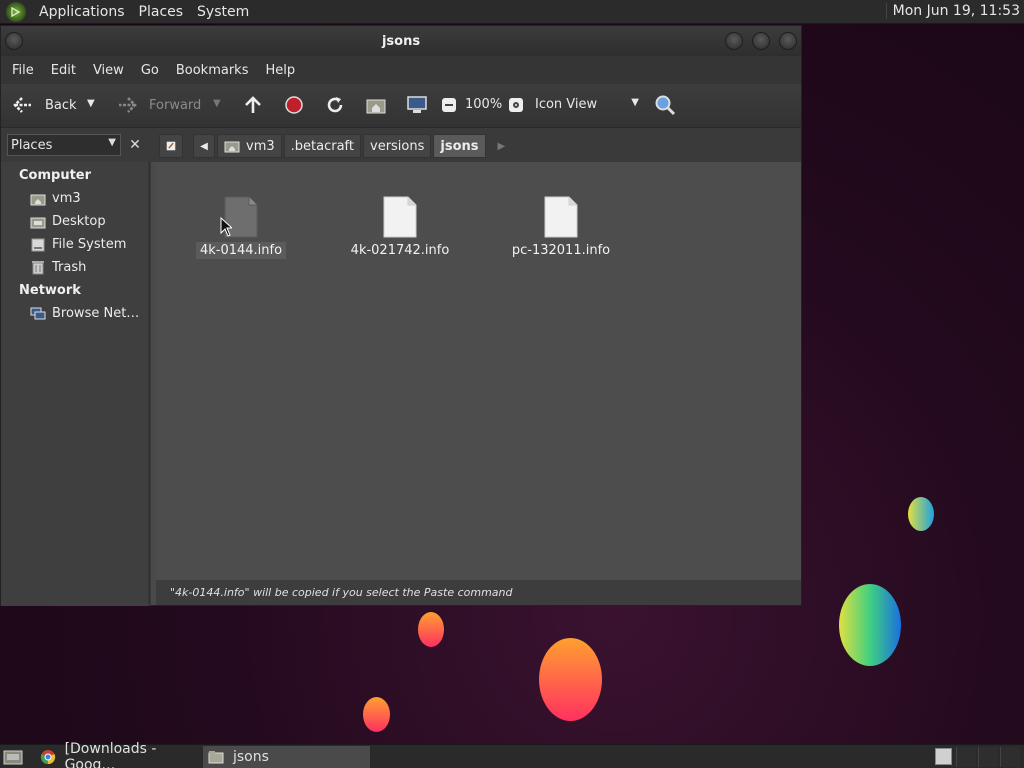  I want to click on edit-location-button, so click(171, 146).